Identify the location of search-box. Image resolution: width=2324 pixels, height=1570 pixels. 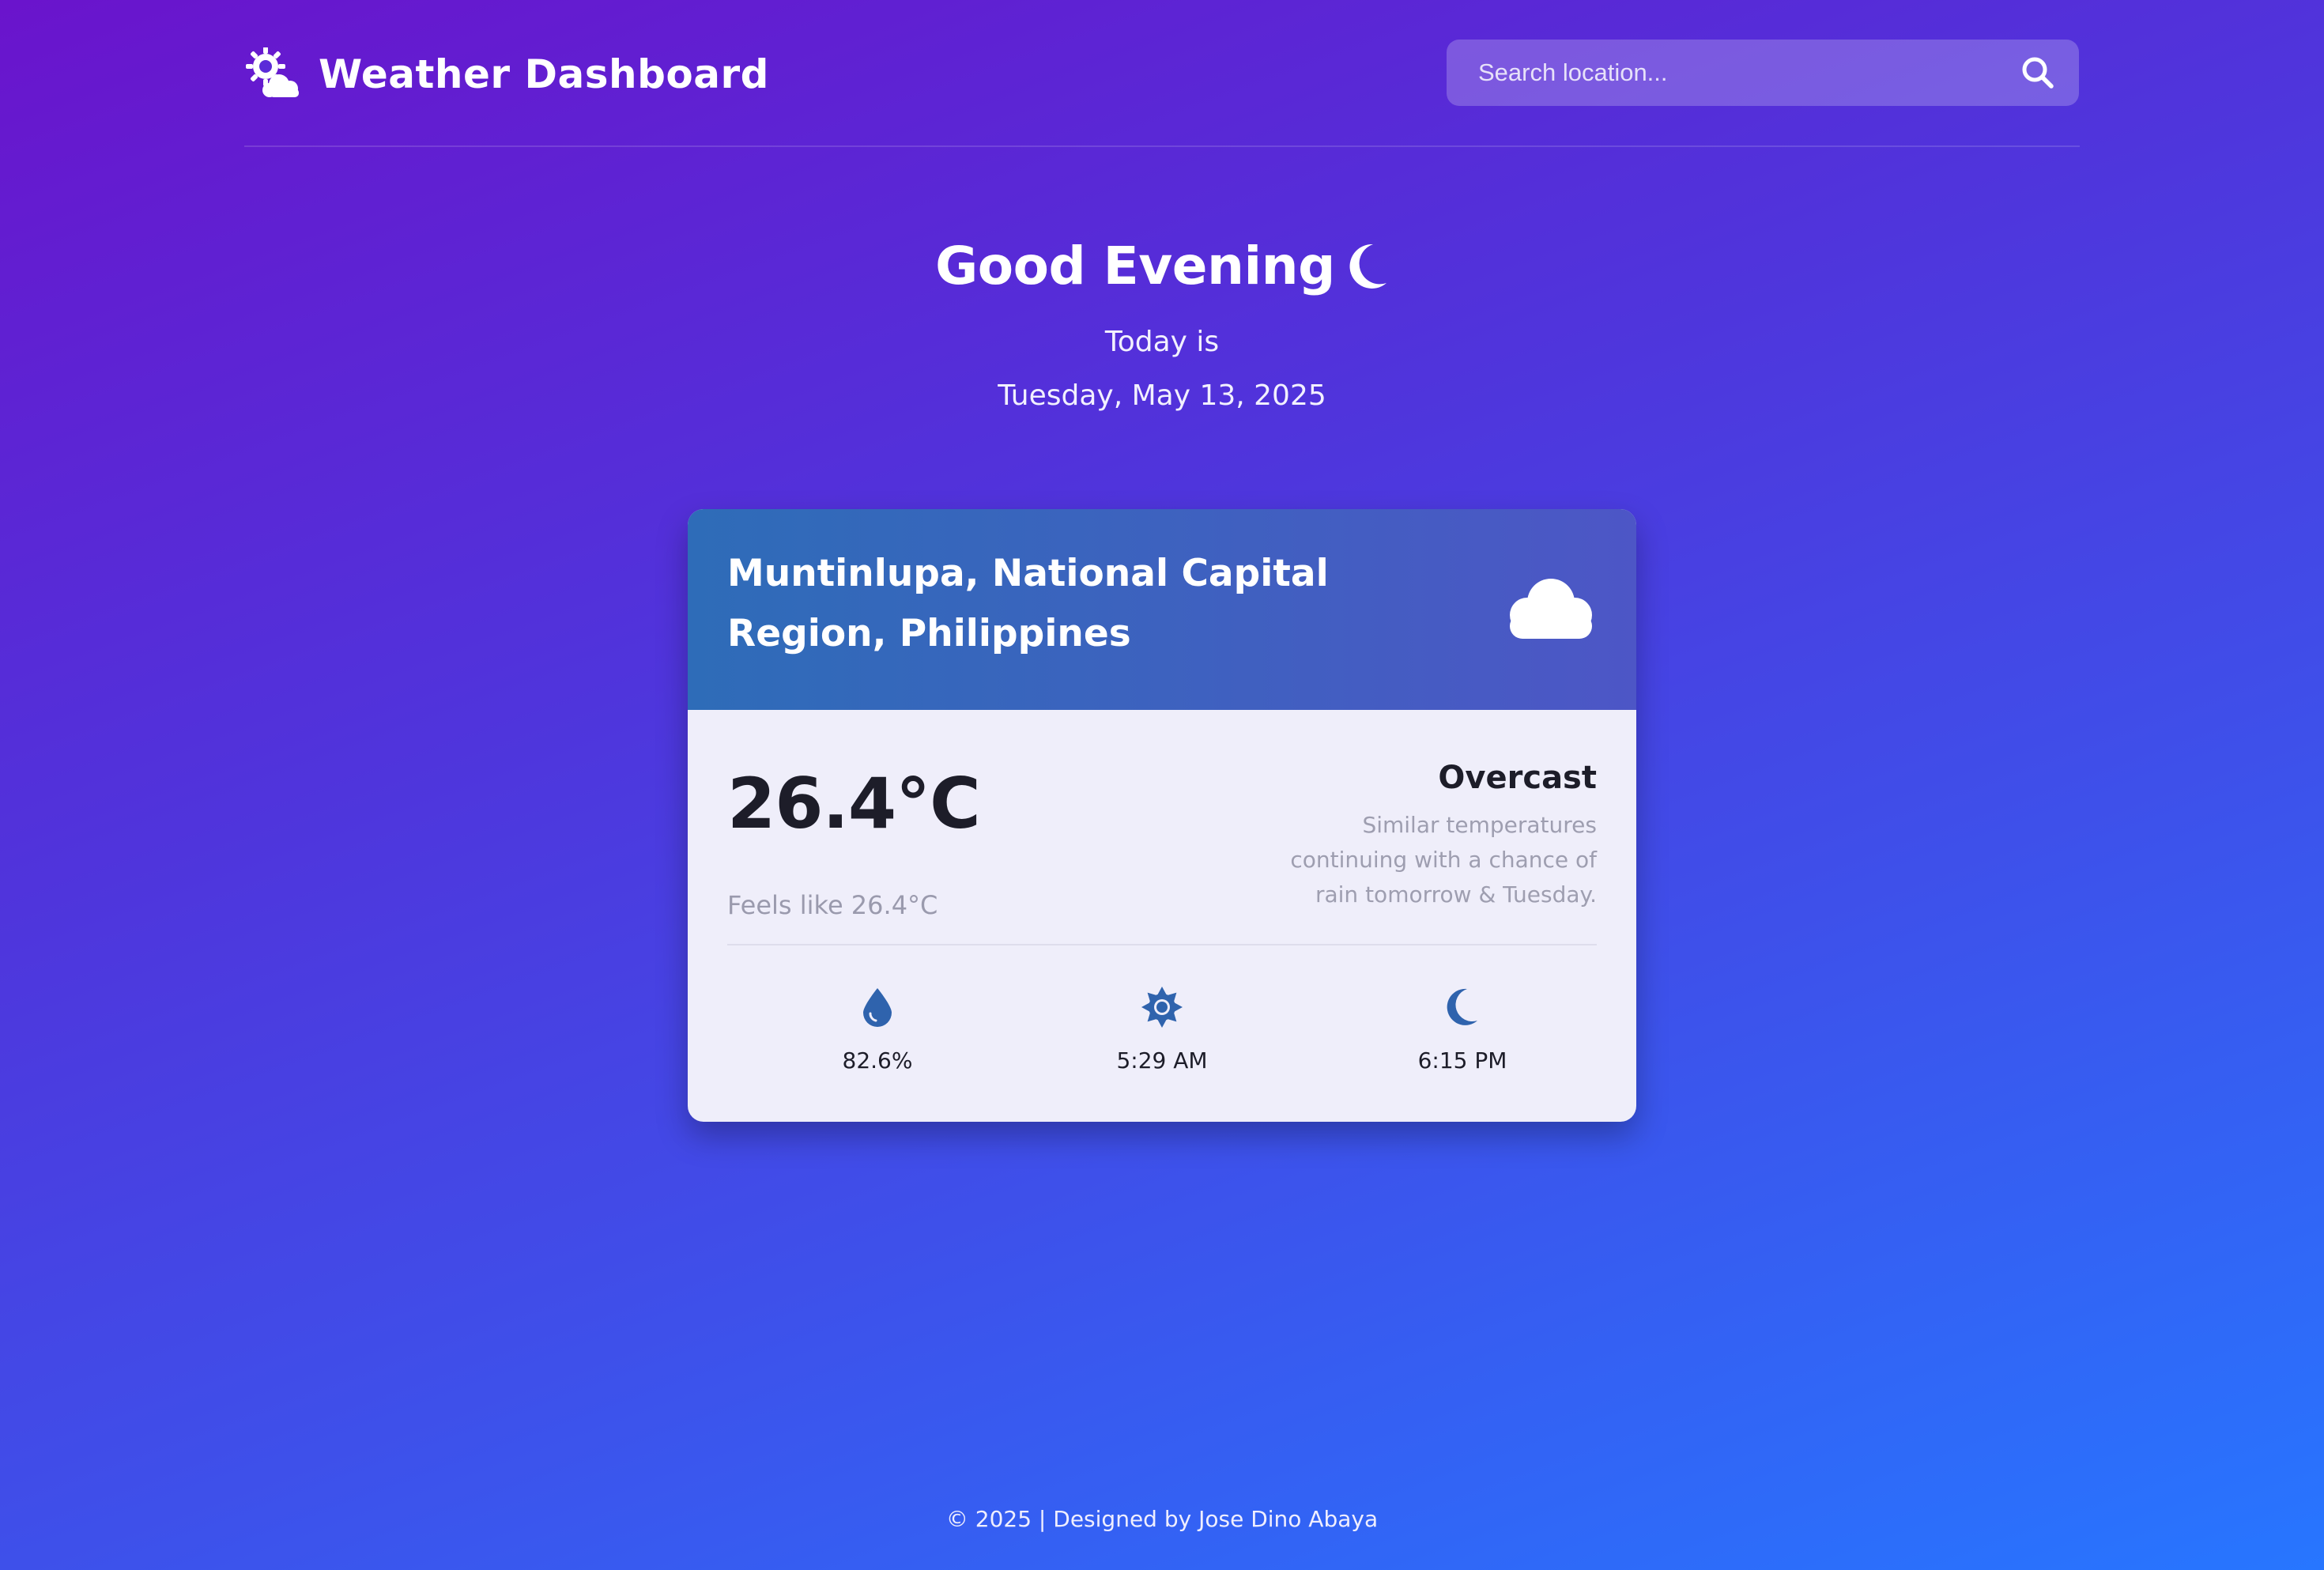
(1763, 73).